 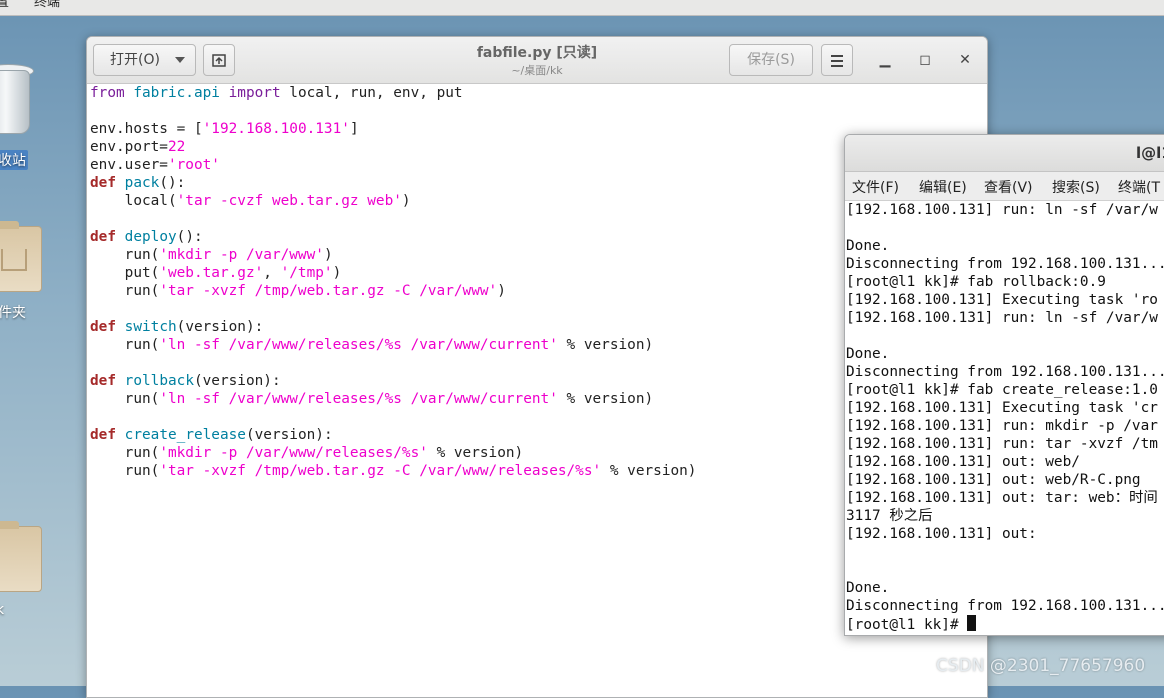 What do you see at coordinates (925, 60) in the screenshot?
I see `maximize-icon: ◻` at bounding box center [925, 60].